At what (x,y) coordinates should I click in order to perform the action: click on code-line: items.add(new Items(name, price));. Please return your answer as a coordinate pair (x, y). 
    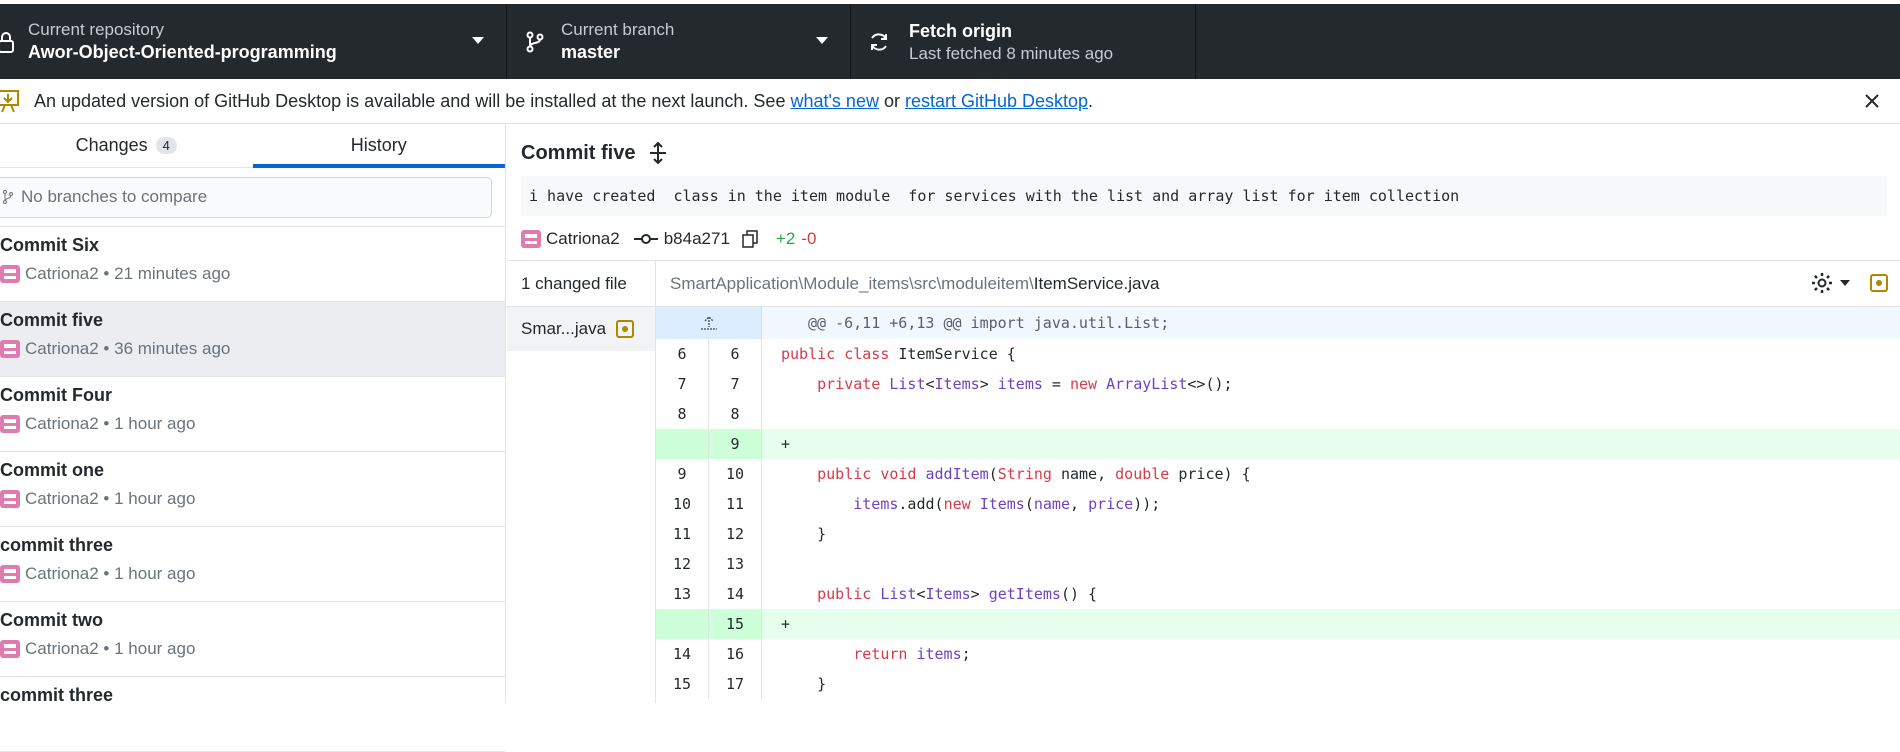
    Looking at the image, I should click on (971, 504).